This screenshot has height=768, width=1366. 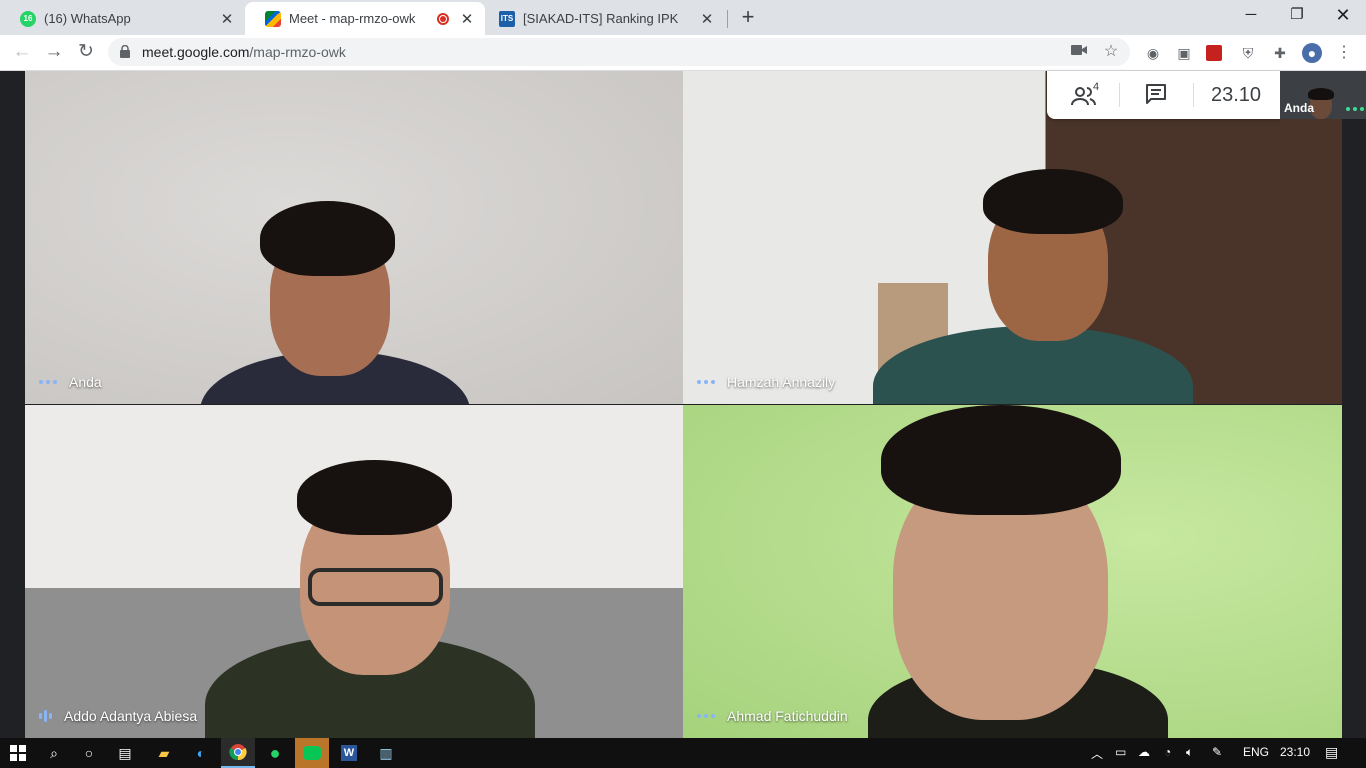 What do you see at coordinates (1299, 108) in the screenshot?
I see `self-view-label: Anda` at bounding box center [1299, 108].